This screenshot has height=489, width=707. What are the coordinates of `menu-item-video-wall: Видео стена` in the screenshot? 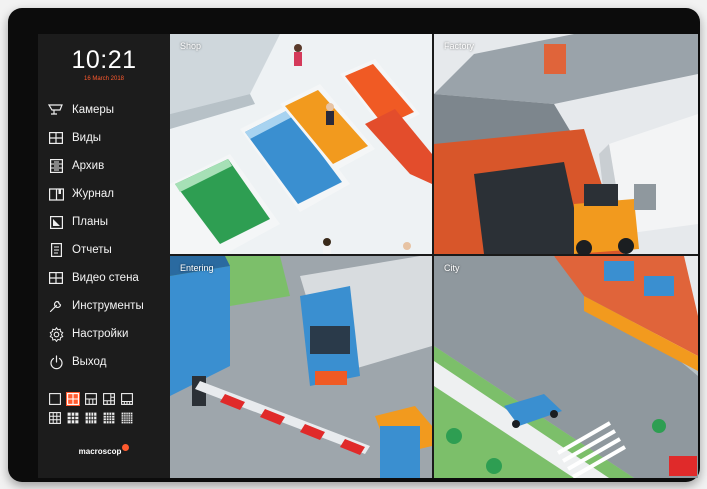 It's located at (109, 278).